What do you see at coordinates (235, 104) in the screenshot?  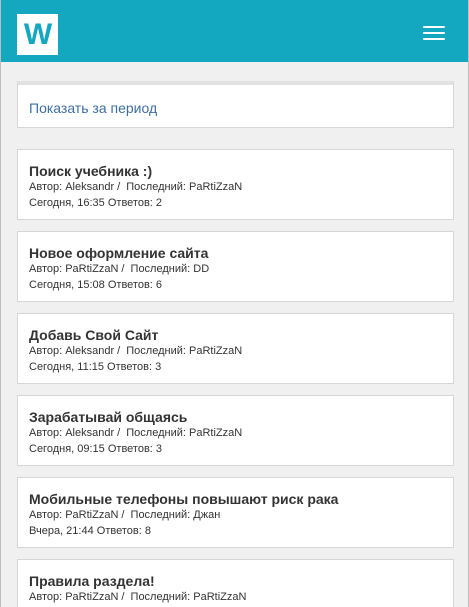 I see `period-filter-box: Показать за период` at bounding box center [235, 104].